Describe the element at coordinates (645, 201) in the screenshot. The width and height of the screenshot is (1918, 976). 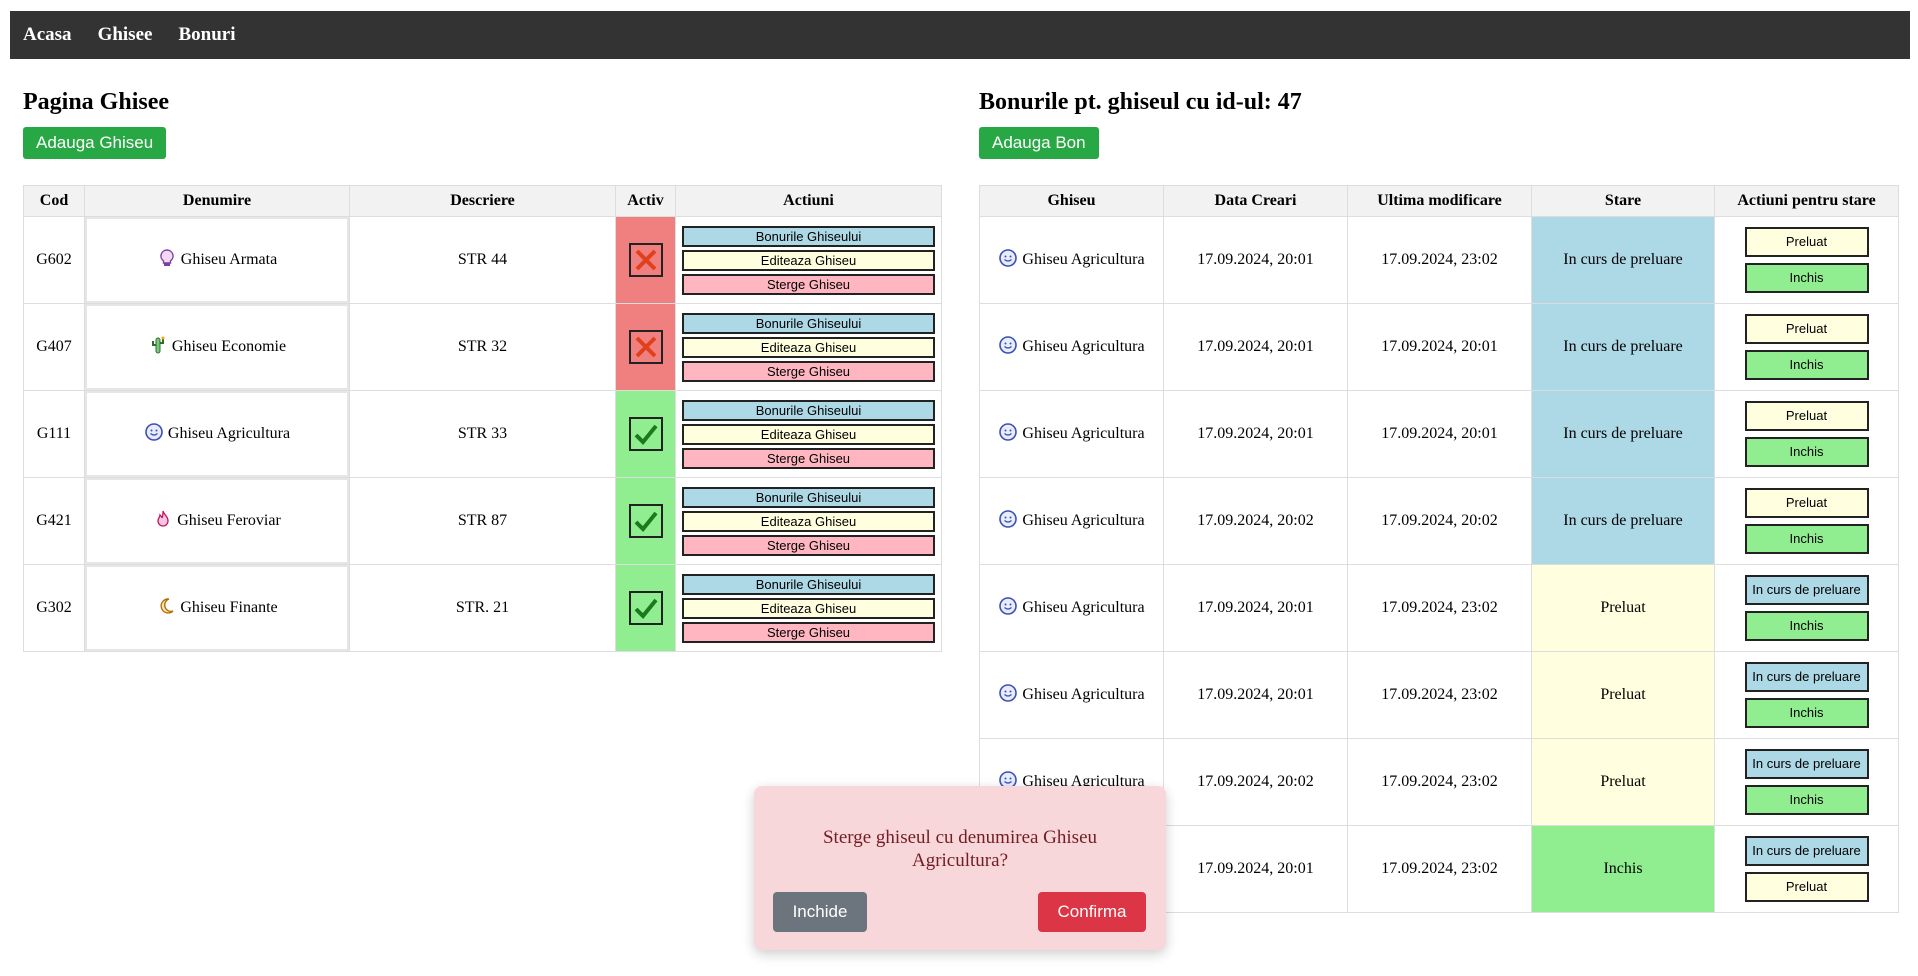
I see `column-header-activ: Activ` at that location.